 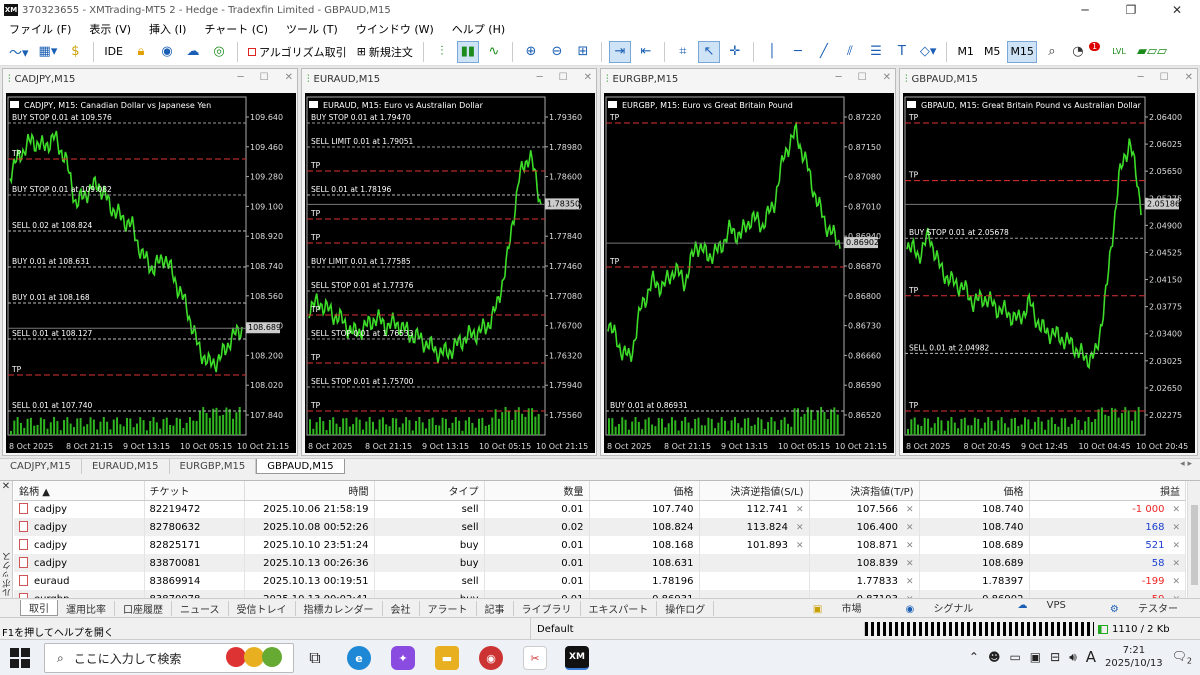 I want to click on menu-file: ファイル (F), so click(x=40, y=29).